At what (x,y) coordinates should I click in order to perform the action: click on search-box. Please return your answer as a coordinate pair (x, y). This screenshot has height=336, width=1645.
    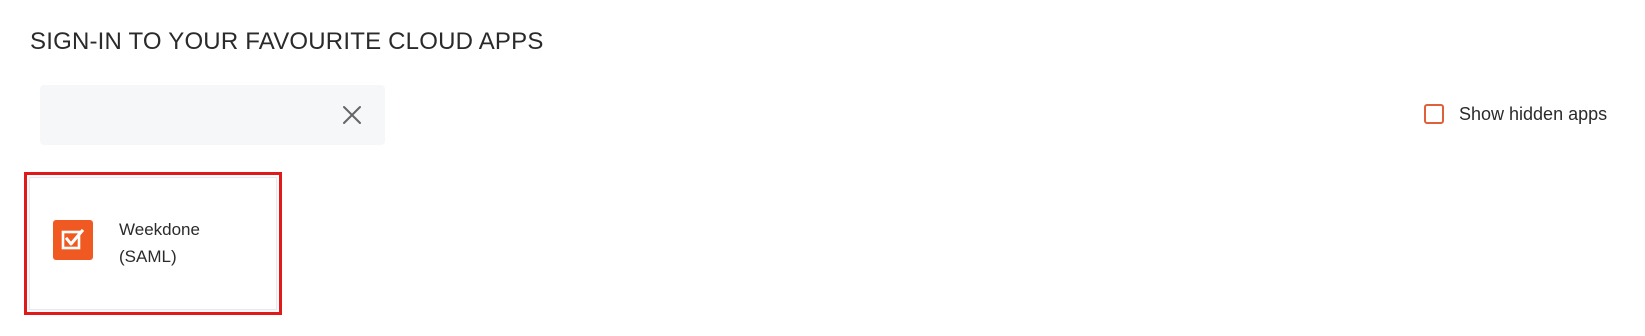
    Looking at the image, I should click on (212, 116).